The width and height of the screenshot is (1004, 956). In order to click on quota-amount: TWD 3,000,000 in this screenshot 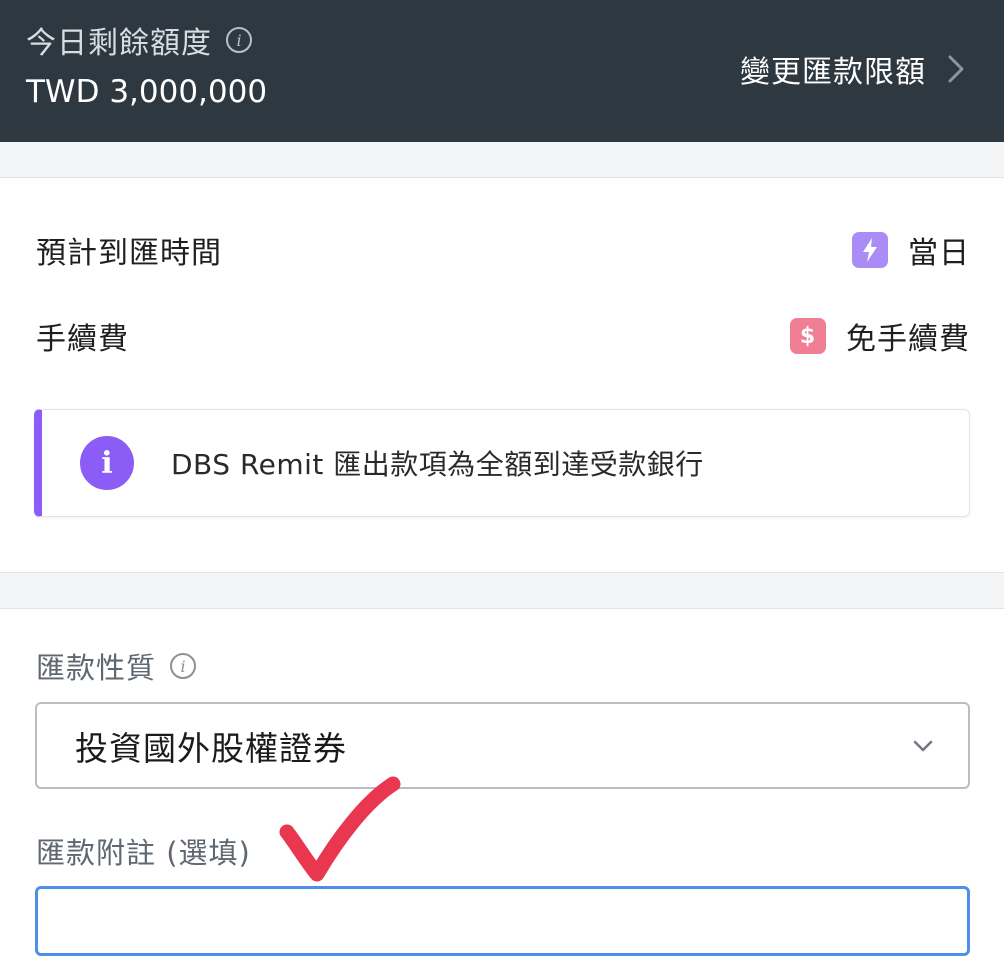, I will do `click(147, 92)`.